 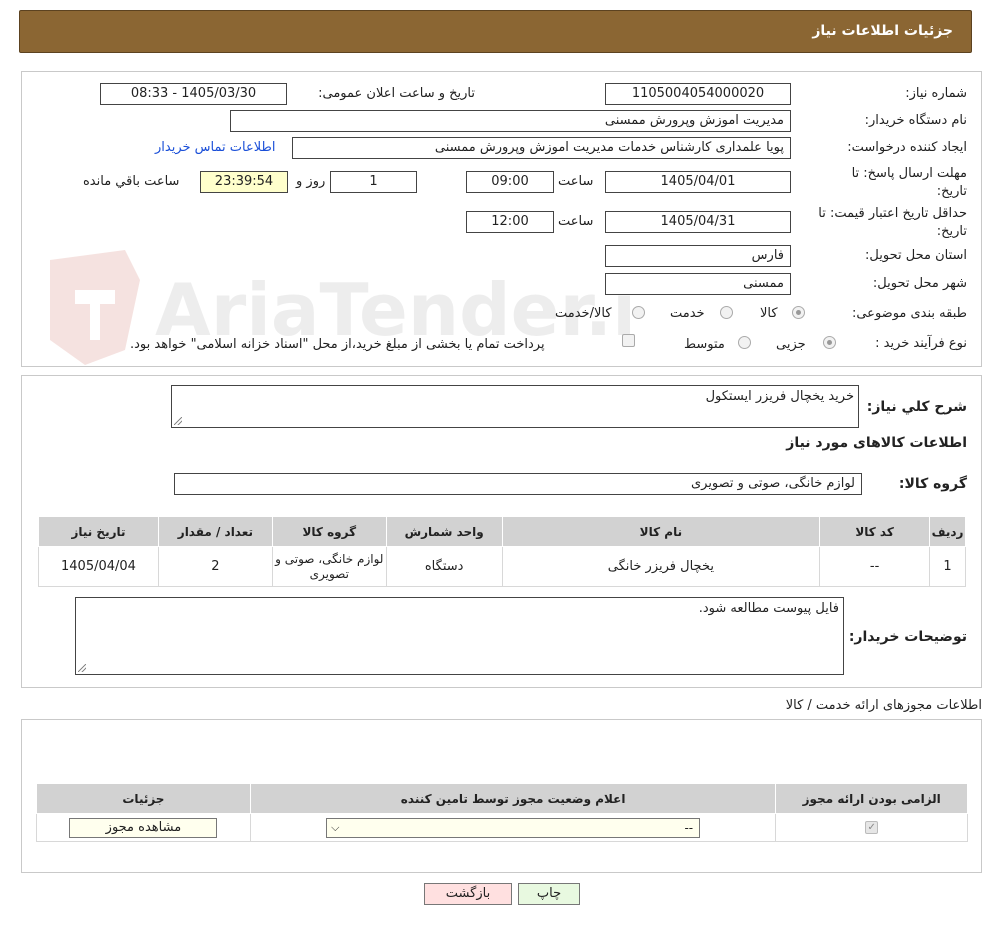 I want to click on province-label: استان محل تحویل:, so click(x=916, y=255).